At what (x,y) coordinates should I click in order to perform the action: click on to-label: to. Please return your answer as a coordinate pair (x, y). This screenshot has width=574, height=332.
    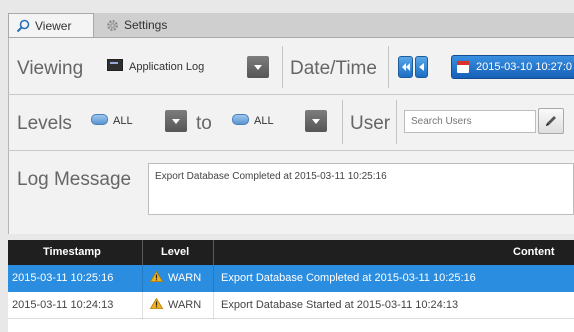
    Looking at the image, I should click on (204, 123).